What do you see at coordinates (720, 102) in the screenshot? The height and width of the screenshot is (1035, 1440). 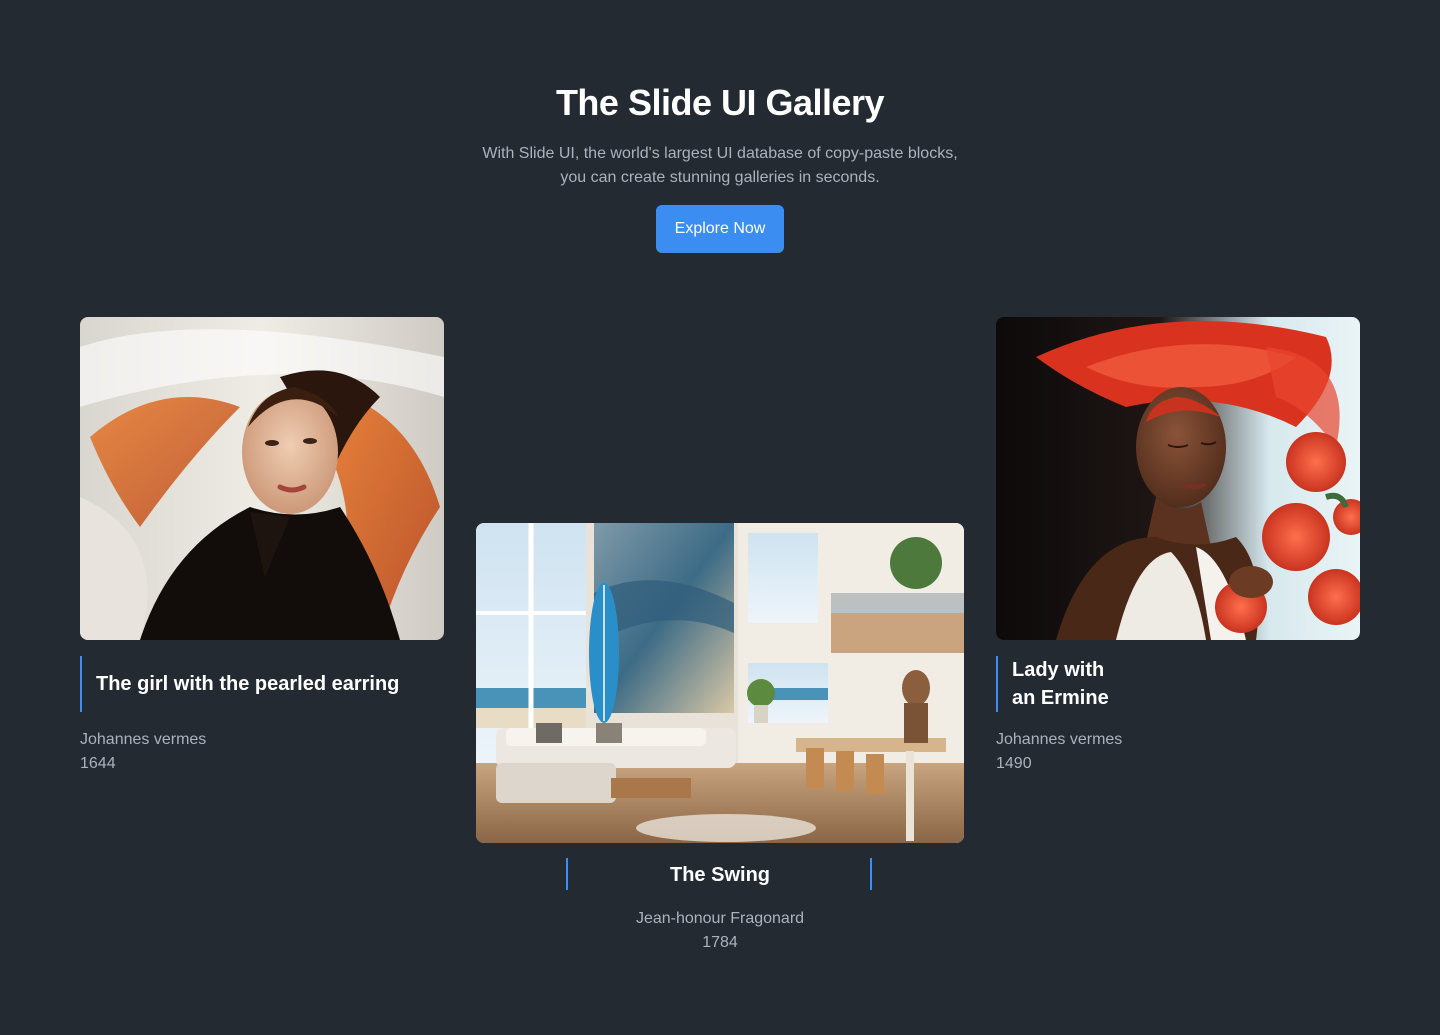 I see `page-title: The Slide UI Gallery` at bounding box center [720, 102].